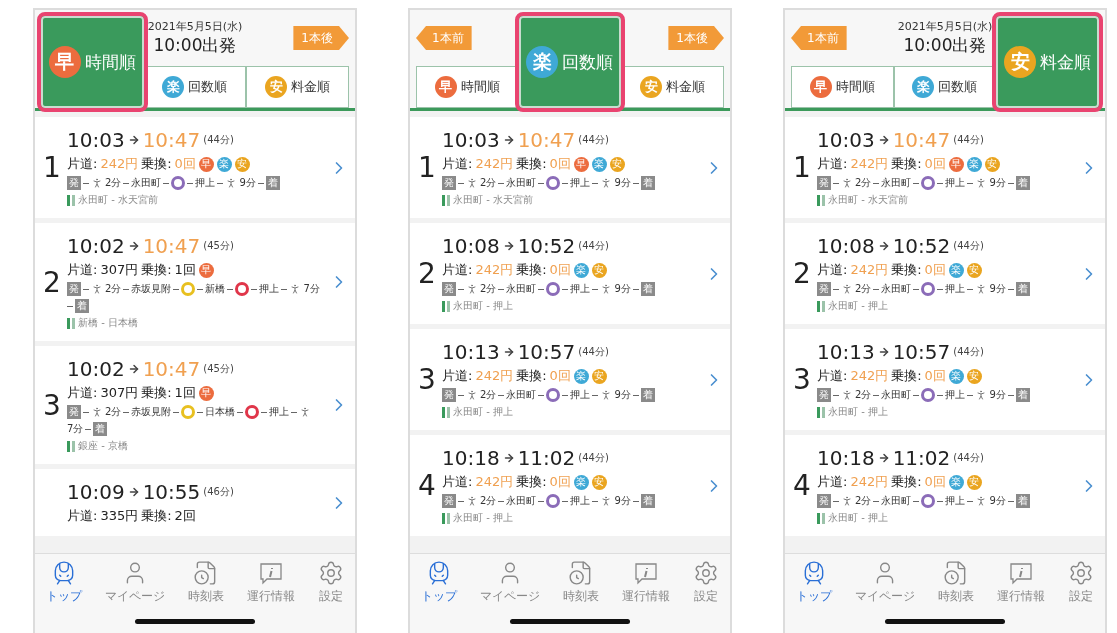 The image size is (1117, 633). Describe the element at coordinates (570, 62) in the screenshot. I see `sort-tab: 楽 回数順` at that location.